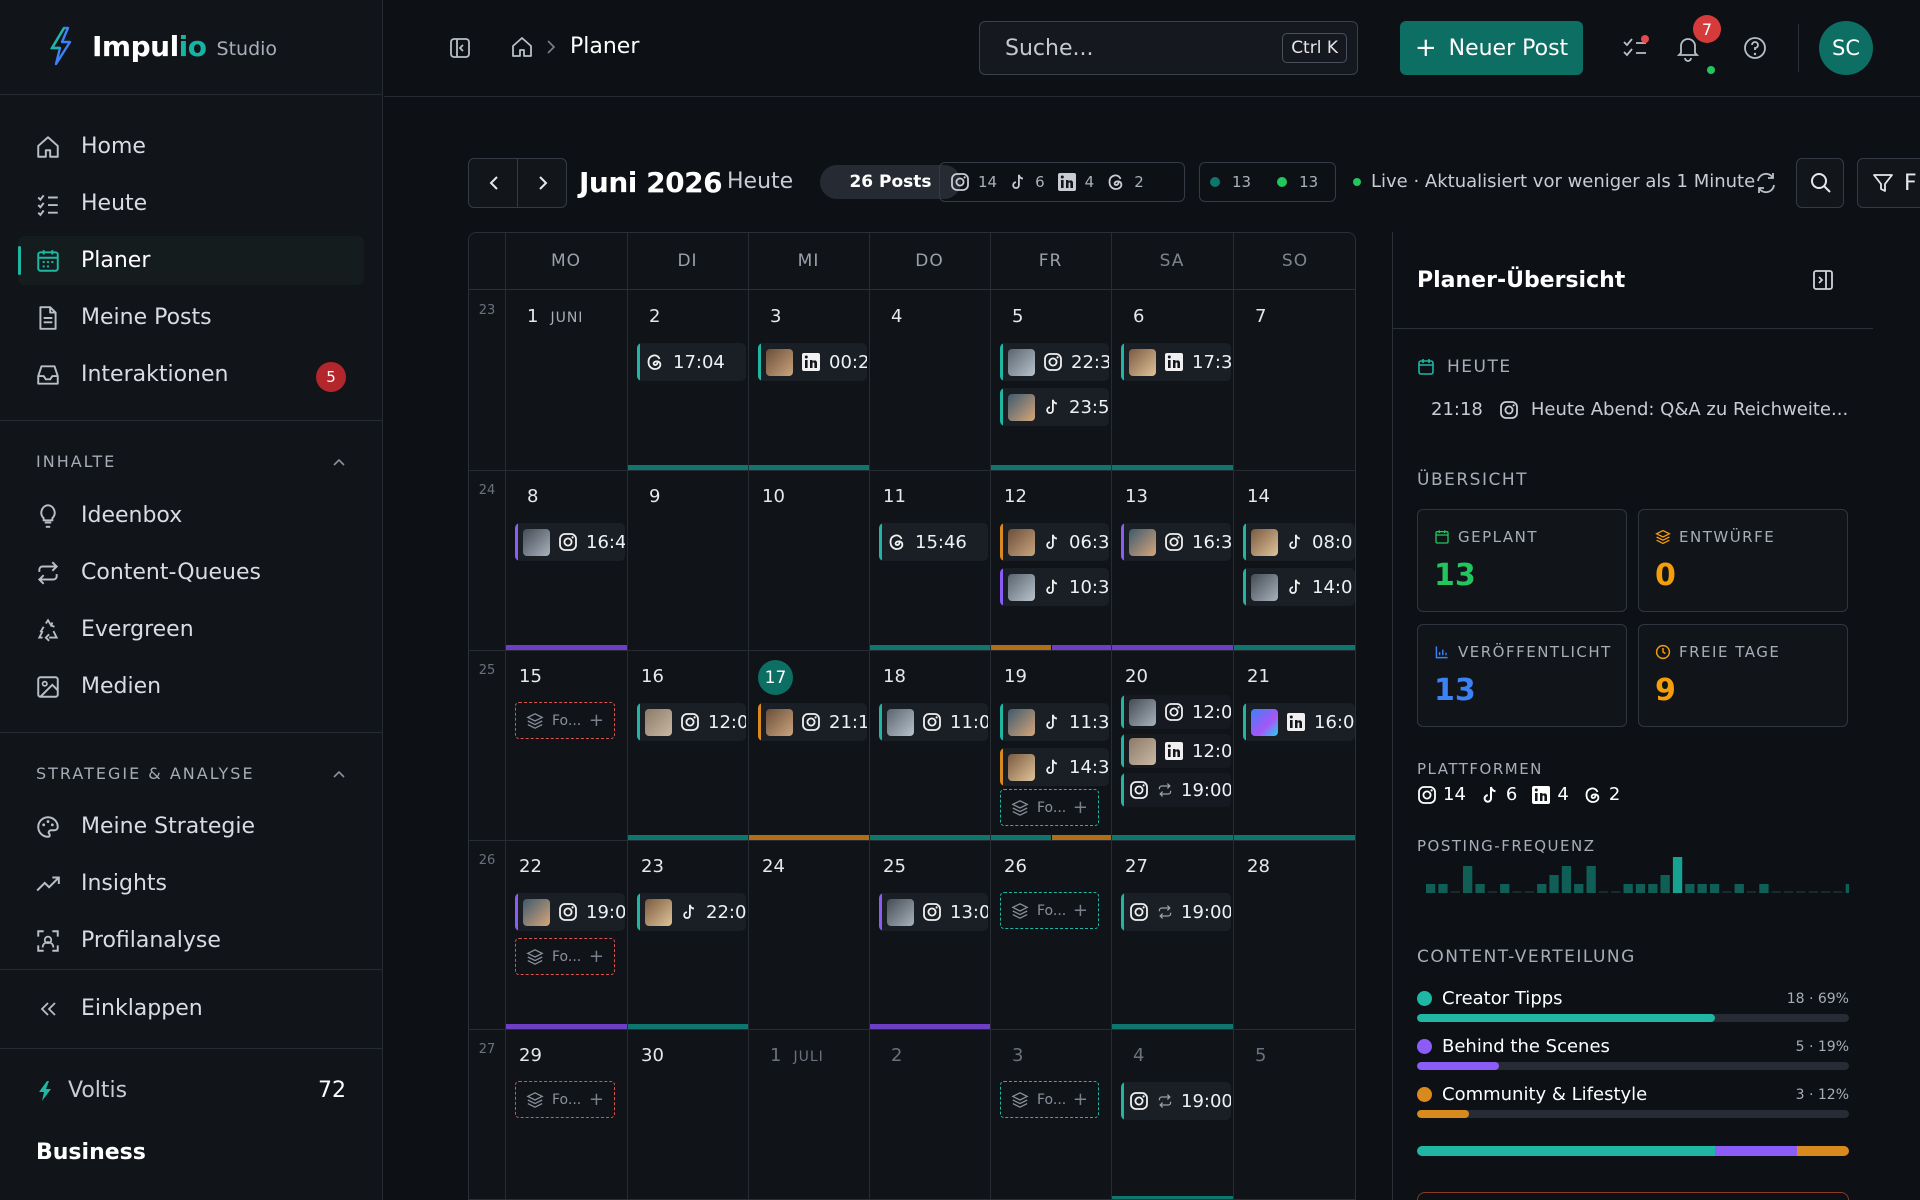 This screenshot has width=1920, height=1200. Describe the element at coordinates (1522, 675) in the screenshot. I see `kpi-card-veröffentlicht: VERÖFFENTLICHT 13` at that location.